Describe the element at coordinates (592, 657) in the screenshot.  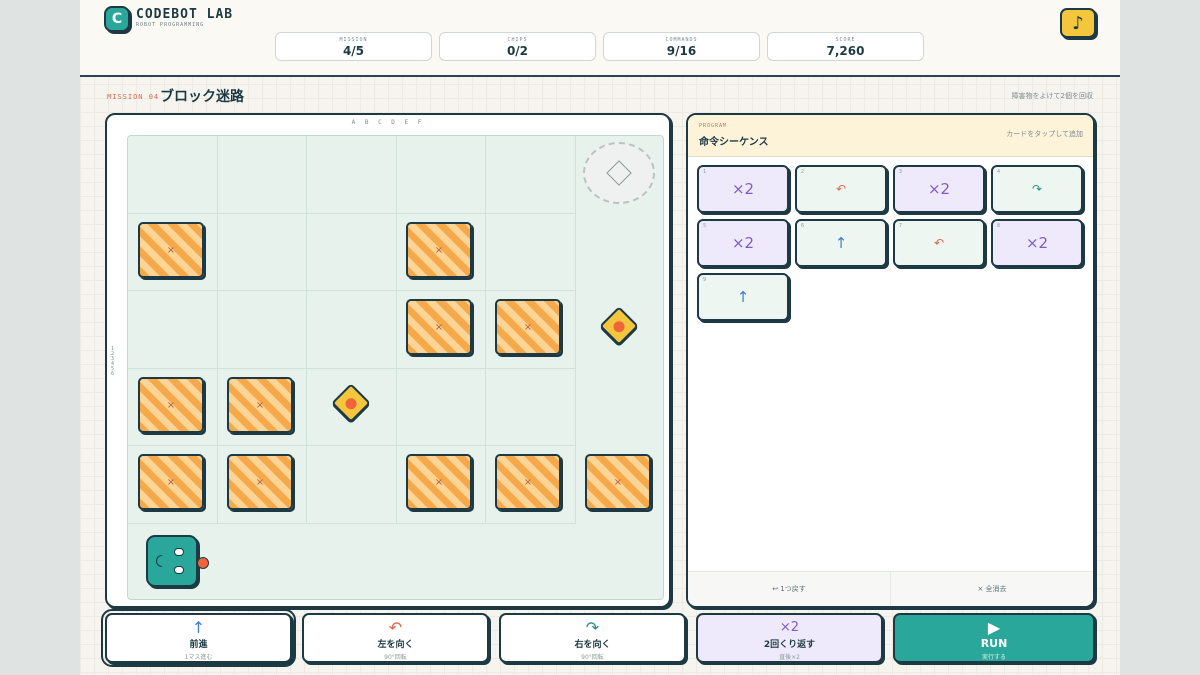
I see `turn-right-sub: 90°回転` at that location.